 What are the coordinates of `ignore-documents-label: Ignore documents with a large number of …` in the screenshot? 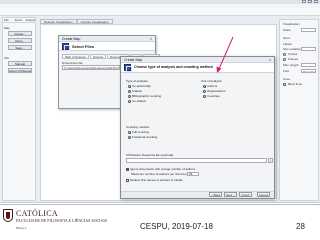 It's located at (163, 169).